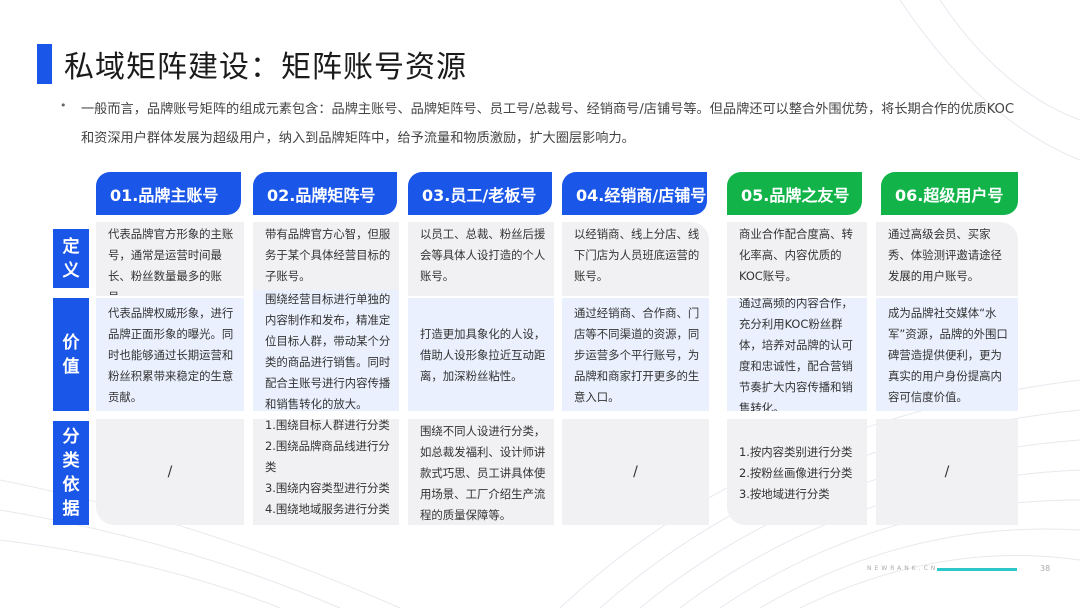 Image resolution: width=1080 pixels, height=608 pixels. What do you see at coordinates (71, 270) in the screenshot?
I see `row-label-char: 义` at bounding box center [71, 270].